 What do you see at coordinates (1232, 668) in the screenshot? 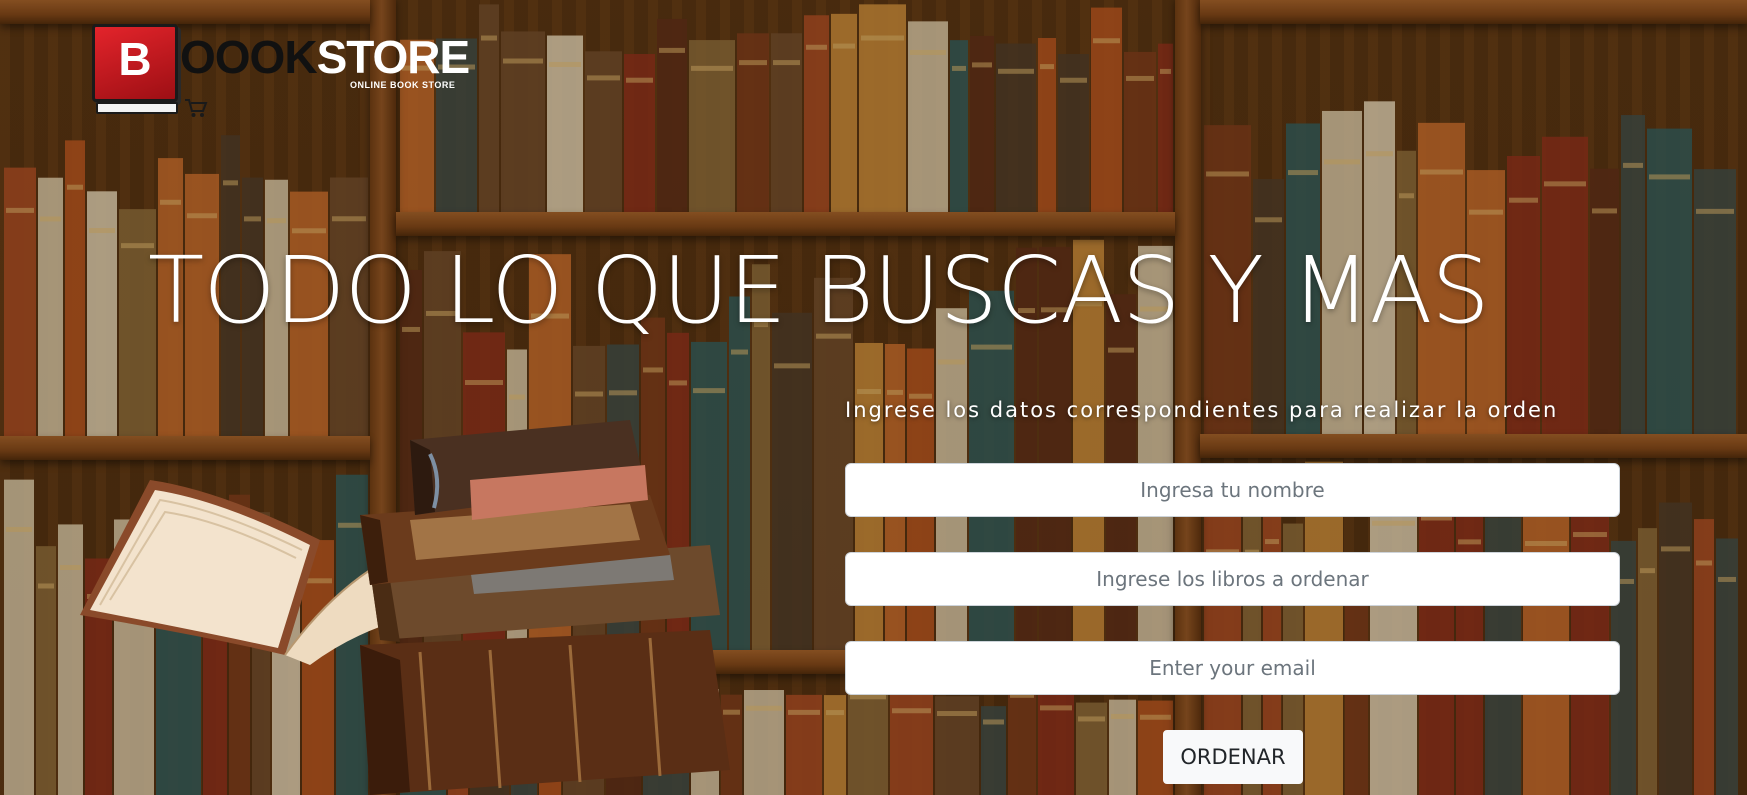
I see `email-input` at bounding box center [1232, 668].